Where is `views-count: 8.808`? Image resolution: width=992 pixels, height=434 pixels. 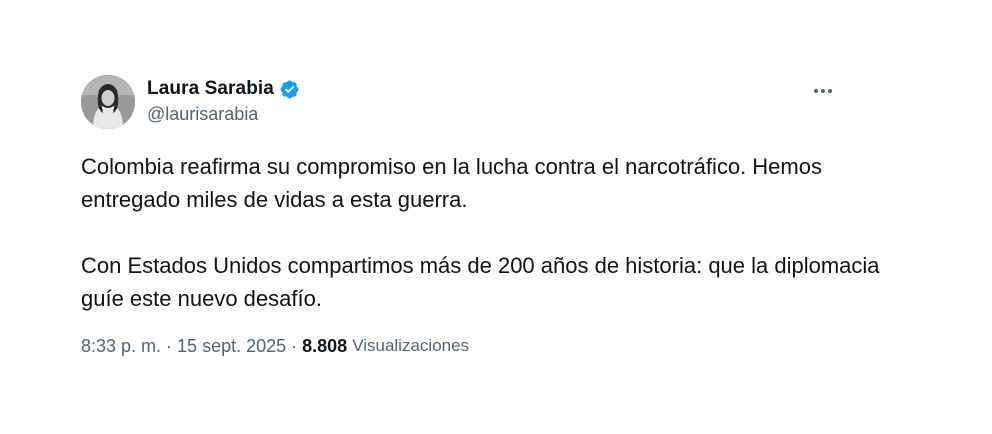 views-count: 8.808 is located at coordinates (324, 346).